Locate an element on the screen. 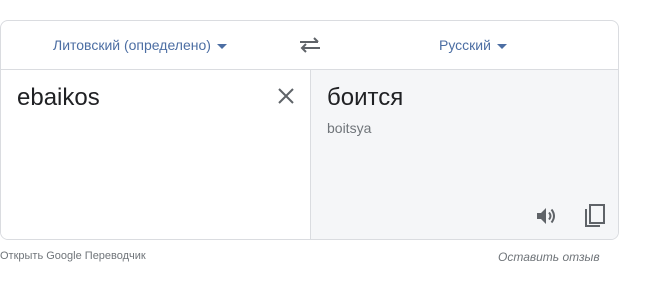 This screenshot has height=281, width=645. copy-icon is located at coordinates (595, 215).